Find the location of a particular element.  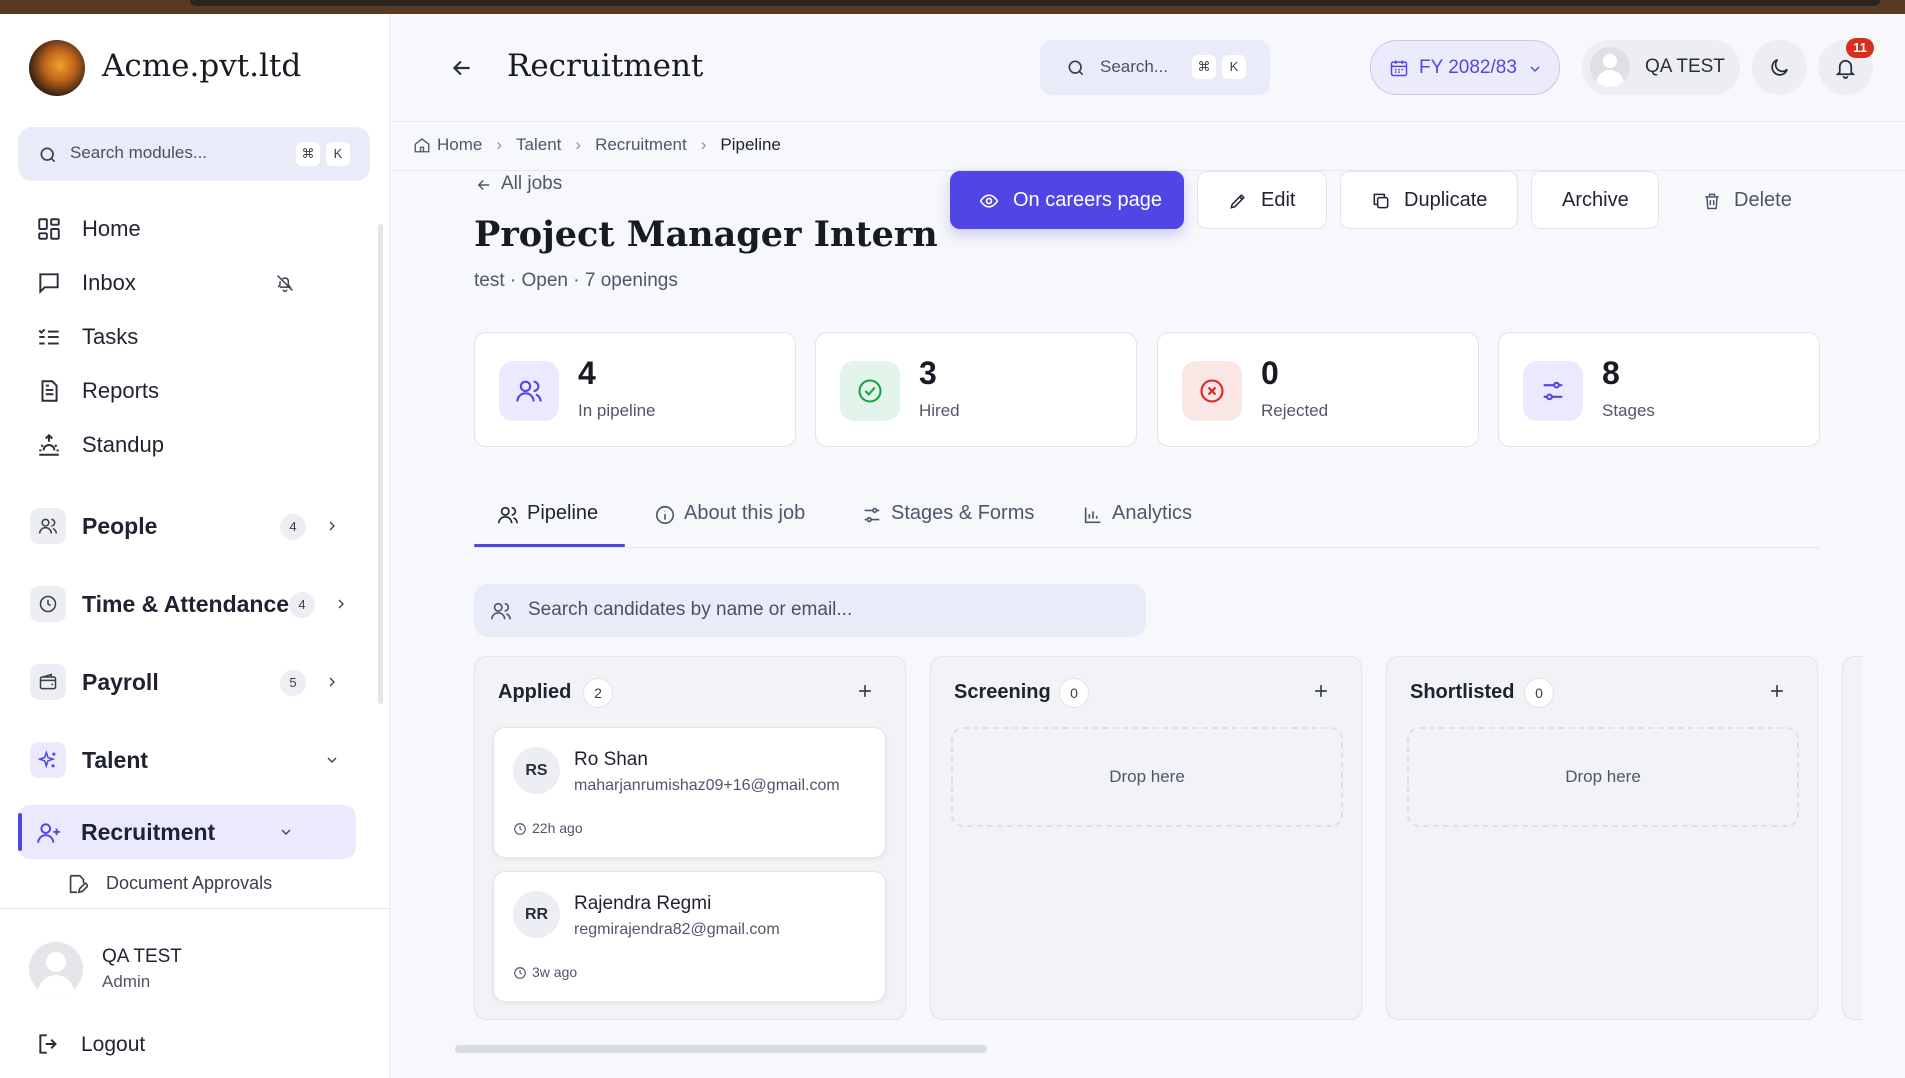

sidebar-group-time-attendance: Time & Attendance 4 is located at coordinates (195, 604).